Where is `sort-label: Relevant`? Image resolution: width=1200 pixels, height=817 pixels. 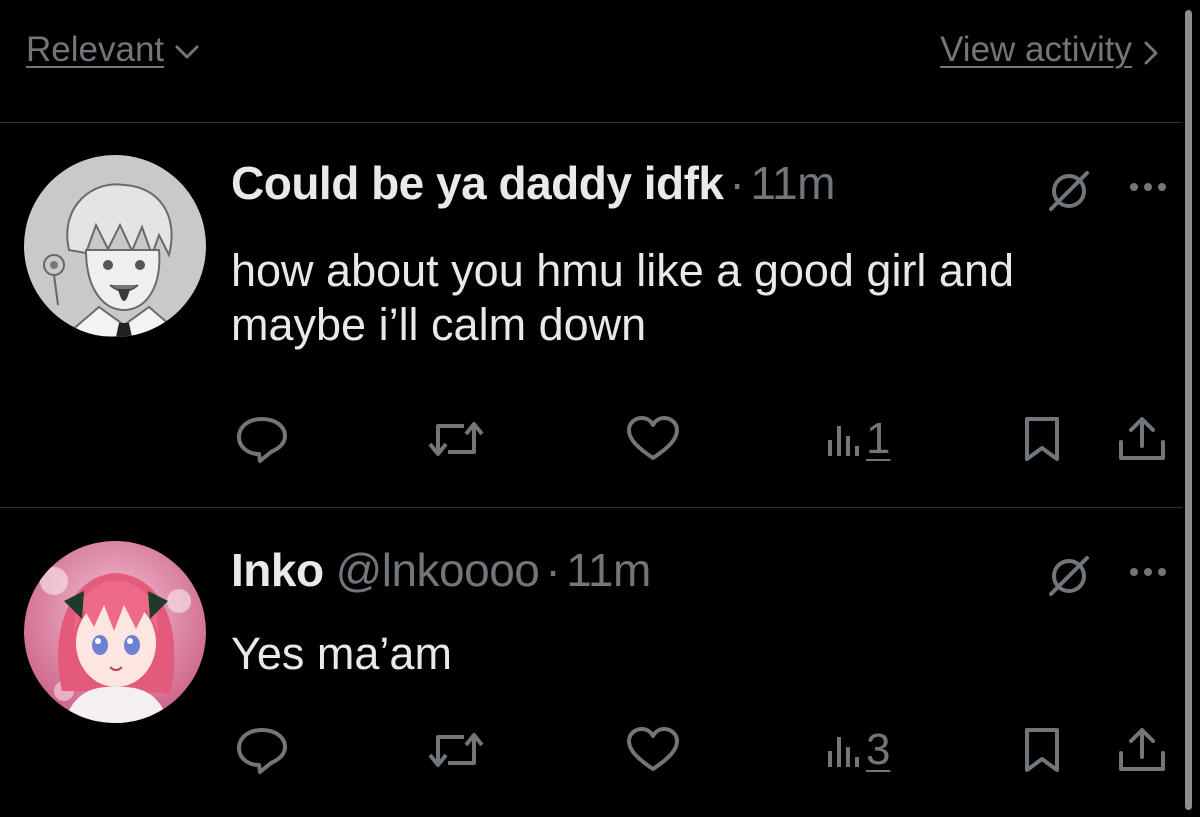 sort-label: Relevant is located at coordinates (95, 49).